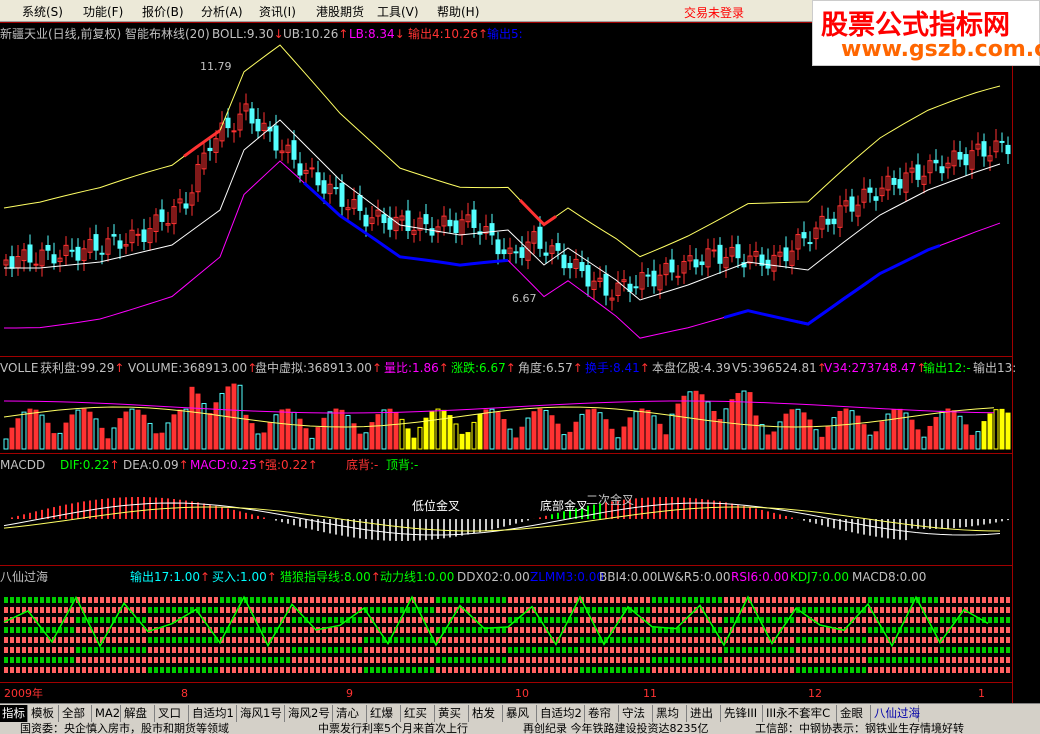  Describe the element at coordinates (458, 11) in the screenshot. I see `menu-item-7: 帮助(H)` at that location.